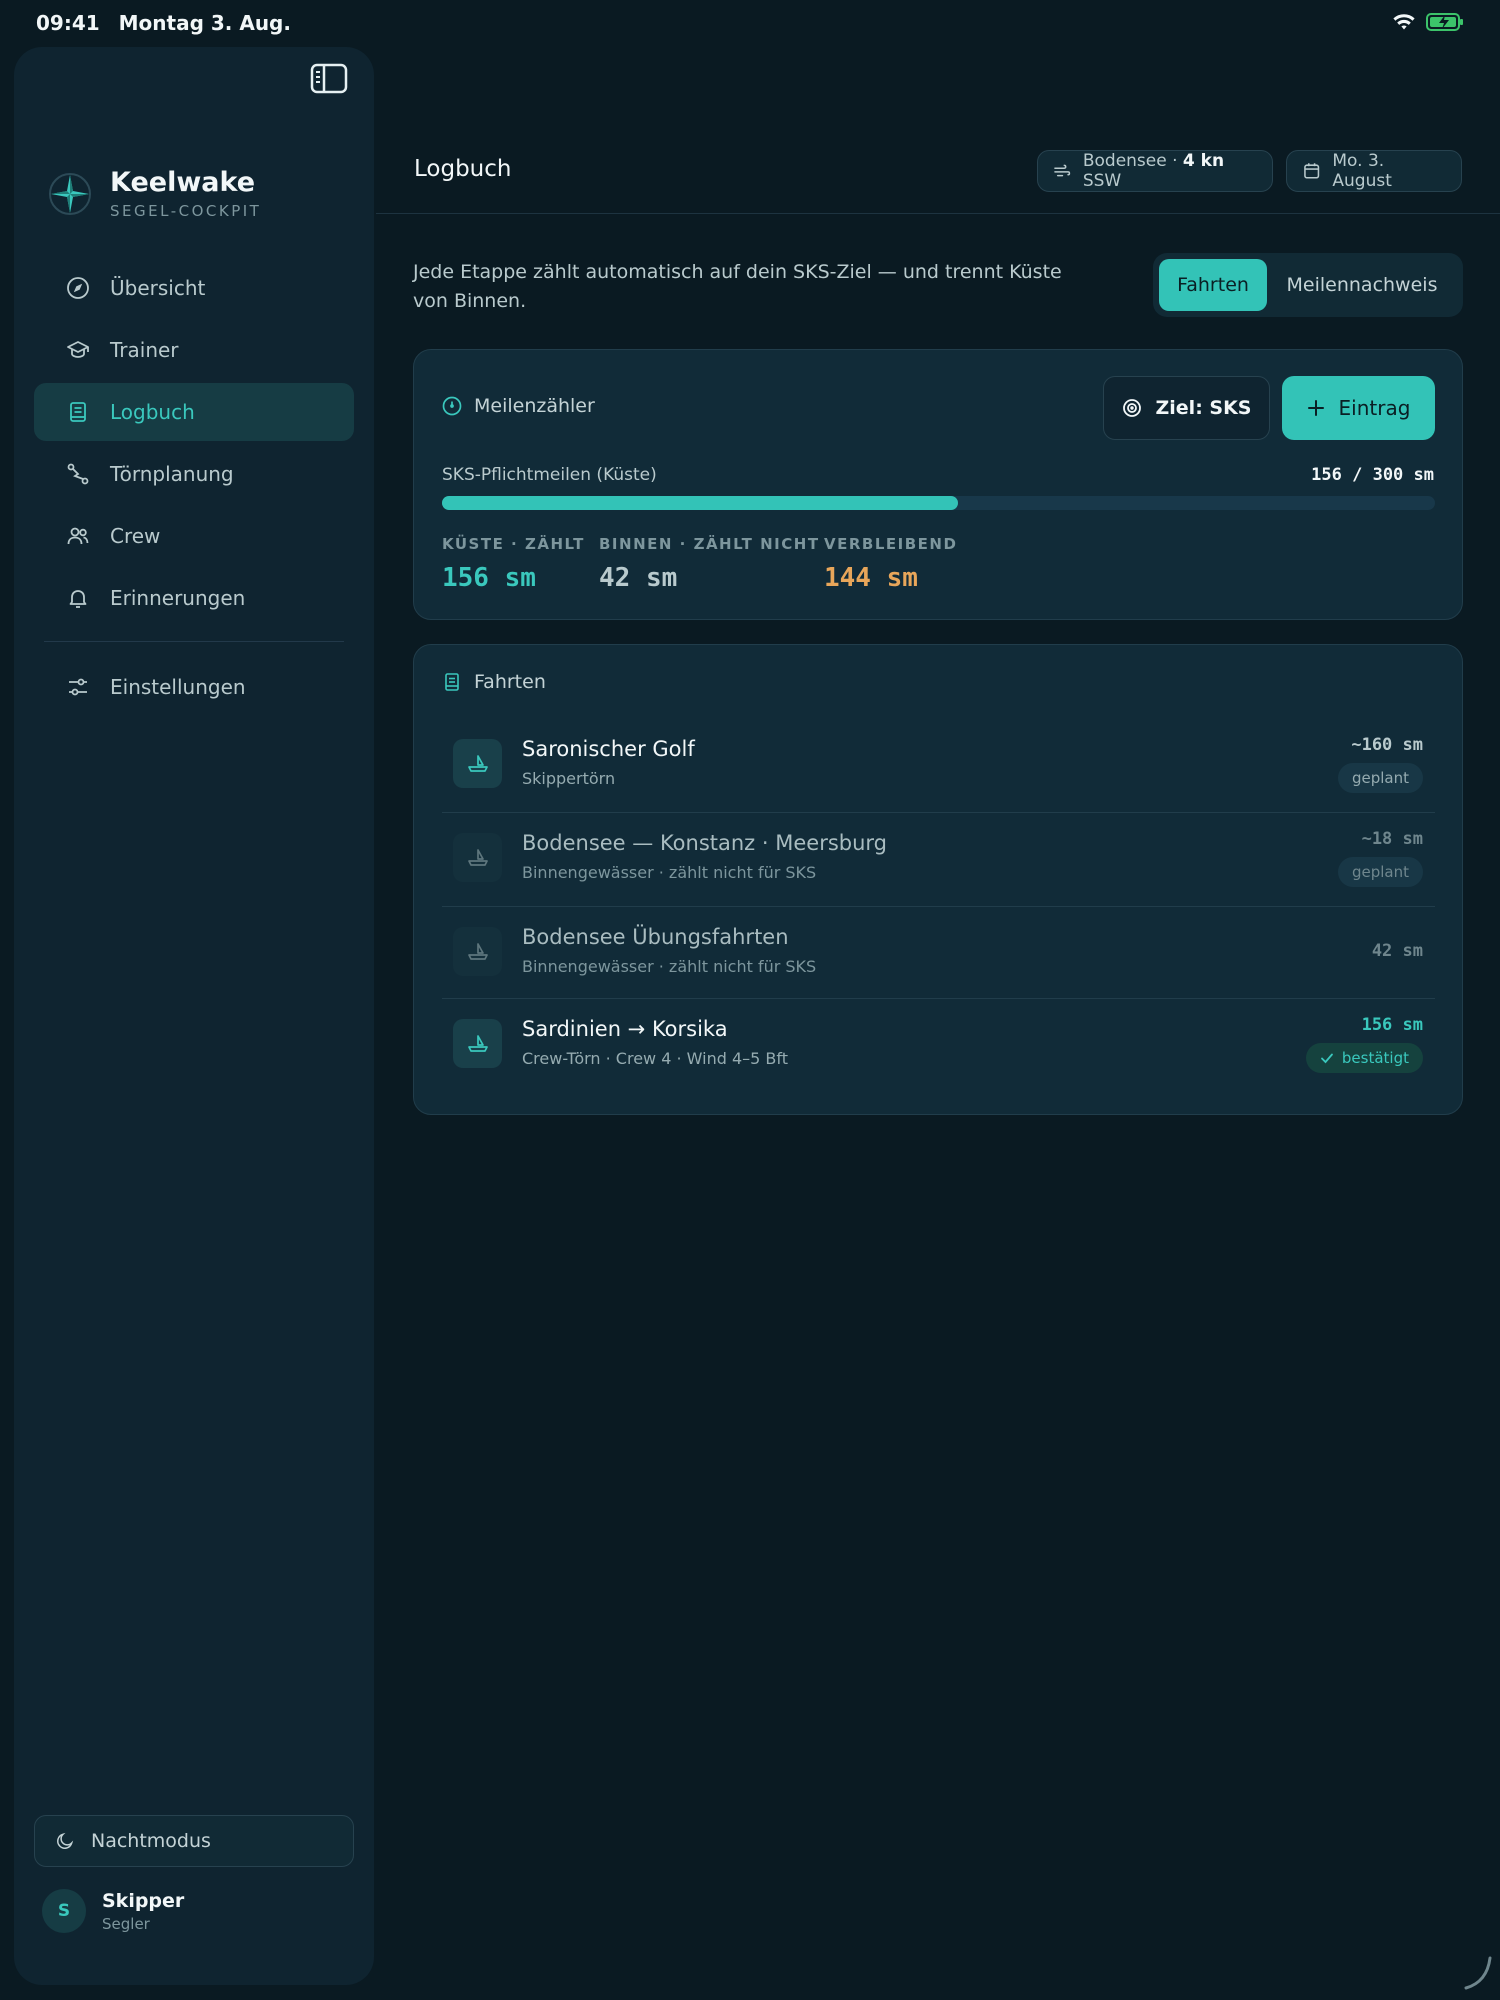 The width and height of the screenshot is (1500, 2000). I want to click on sidebar-item-label: Übersicht, so click(158, 288).